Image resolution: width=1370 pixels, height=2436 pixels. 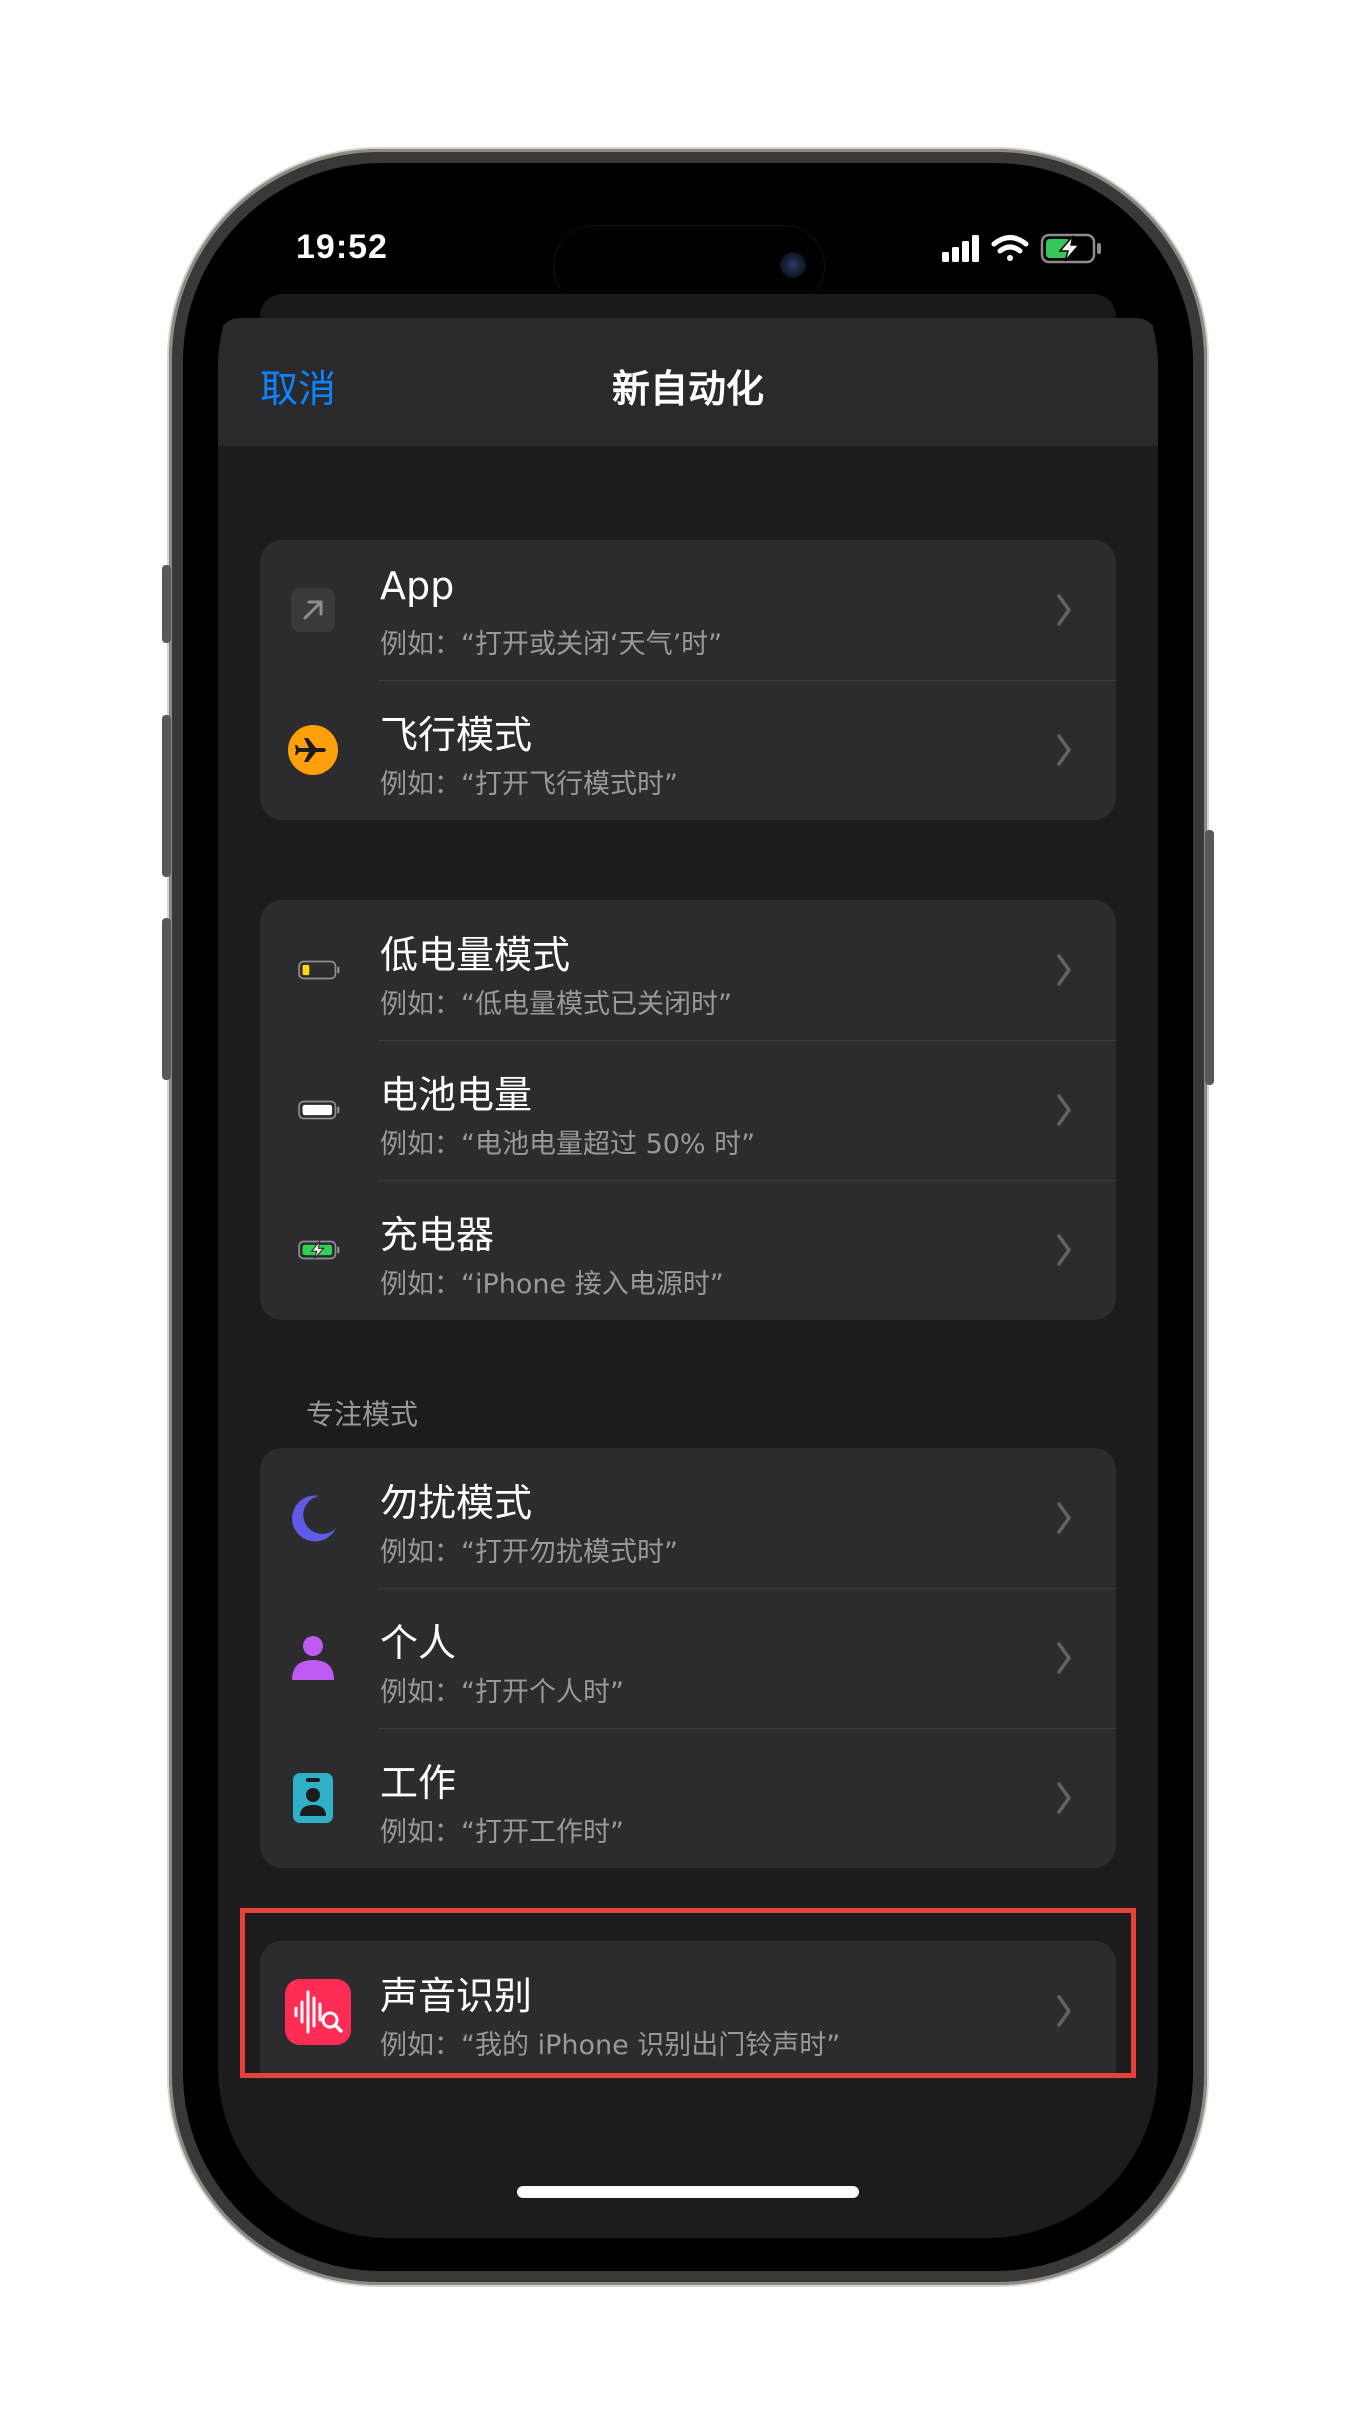 What do you see at coordinates (1030, 248) in the screenshot?
I see `status-icons` at bounding box center [1030, 248].